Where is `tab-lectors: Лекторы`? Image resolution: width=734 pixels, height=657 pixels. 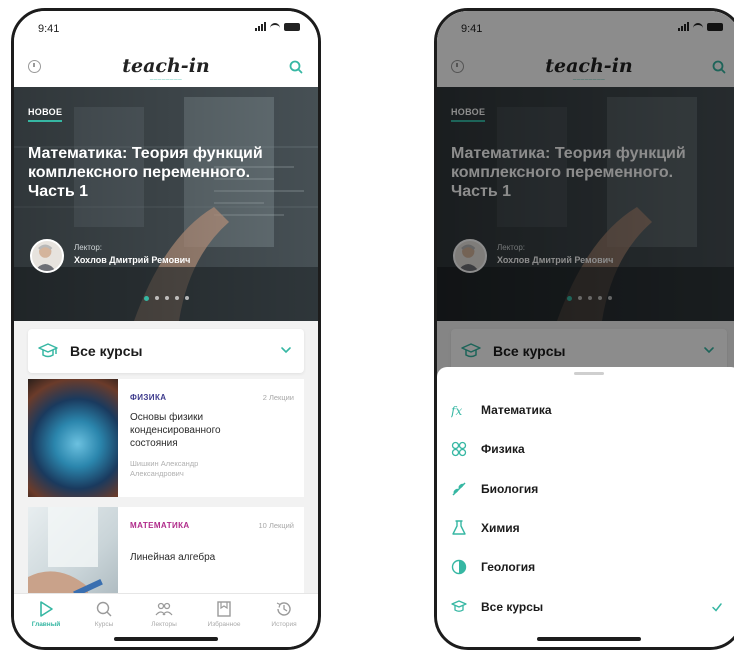 tab-lectors: Лекторы is located at coordinates (164, 614).